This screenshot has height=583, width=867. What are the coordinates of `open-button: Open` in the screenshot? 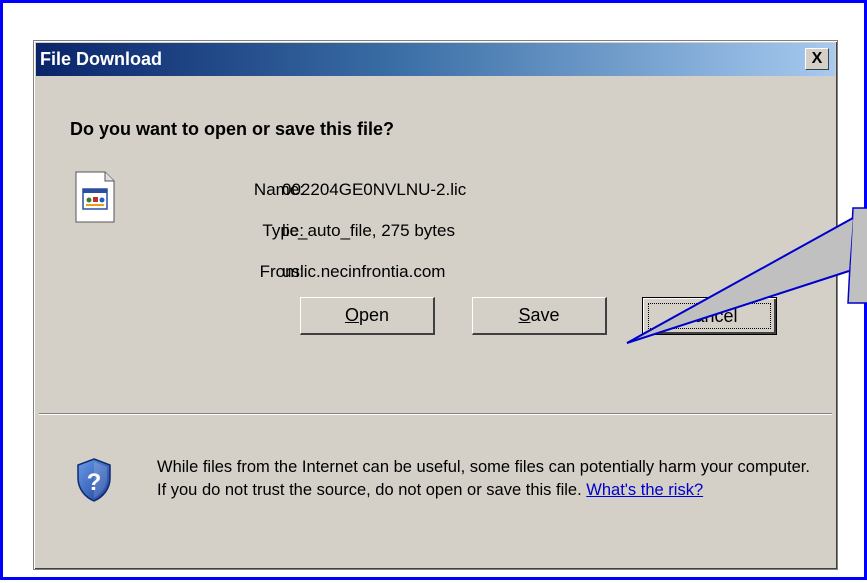 It's located at (367, 316).